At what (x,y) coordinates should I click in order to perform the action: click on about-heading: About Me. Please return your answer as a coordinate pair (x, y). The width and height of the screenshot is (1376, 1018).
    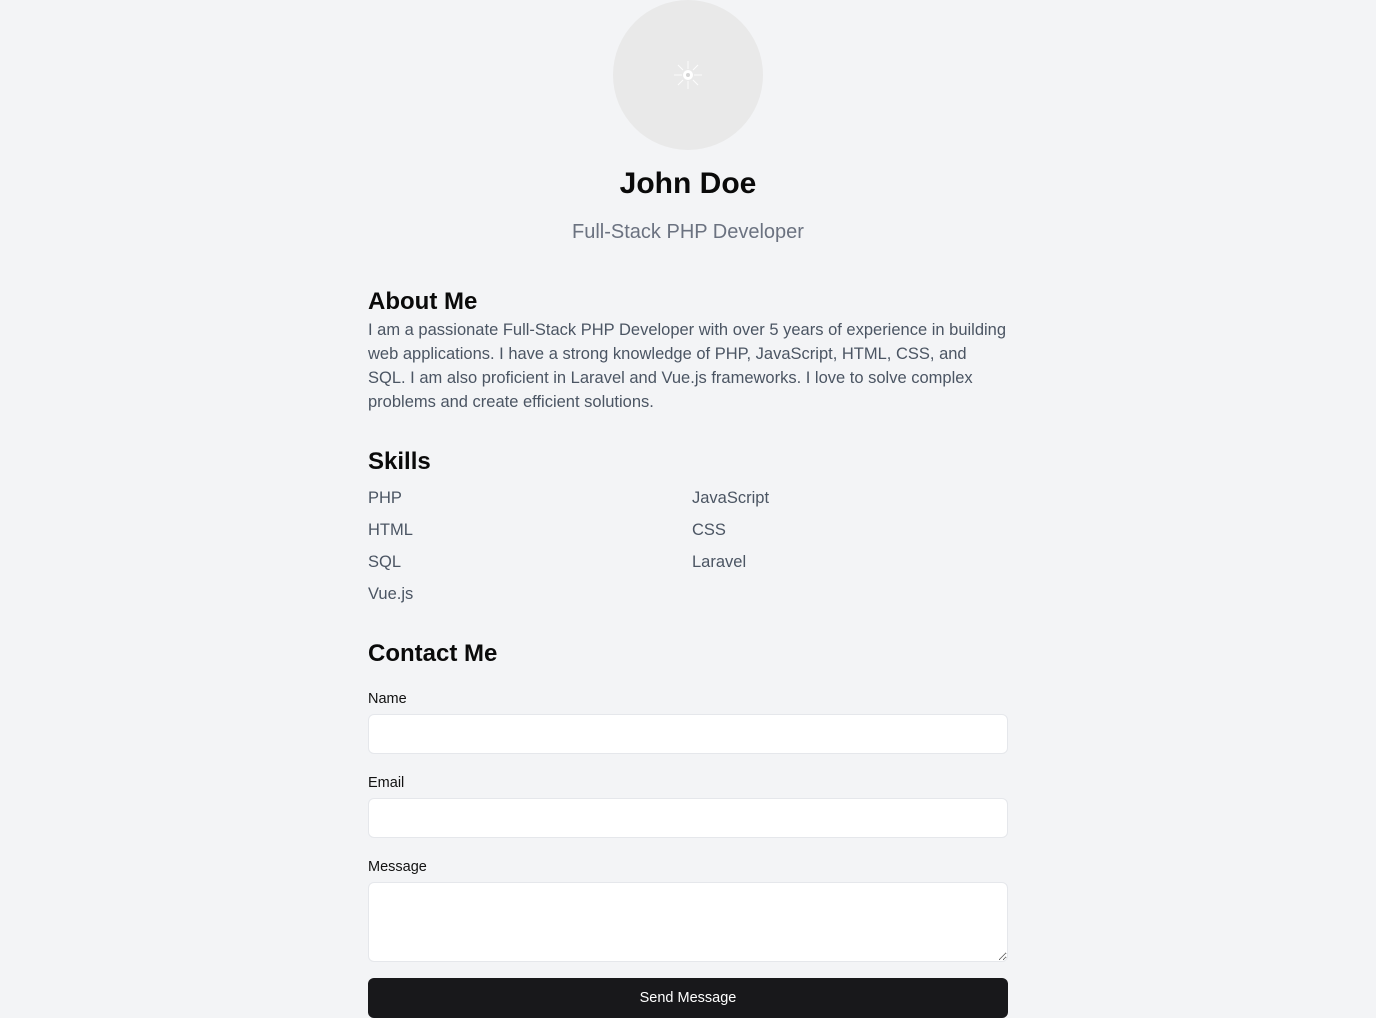
    Looking at the image, I should click on (423, 301).